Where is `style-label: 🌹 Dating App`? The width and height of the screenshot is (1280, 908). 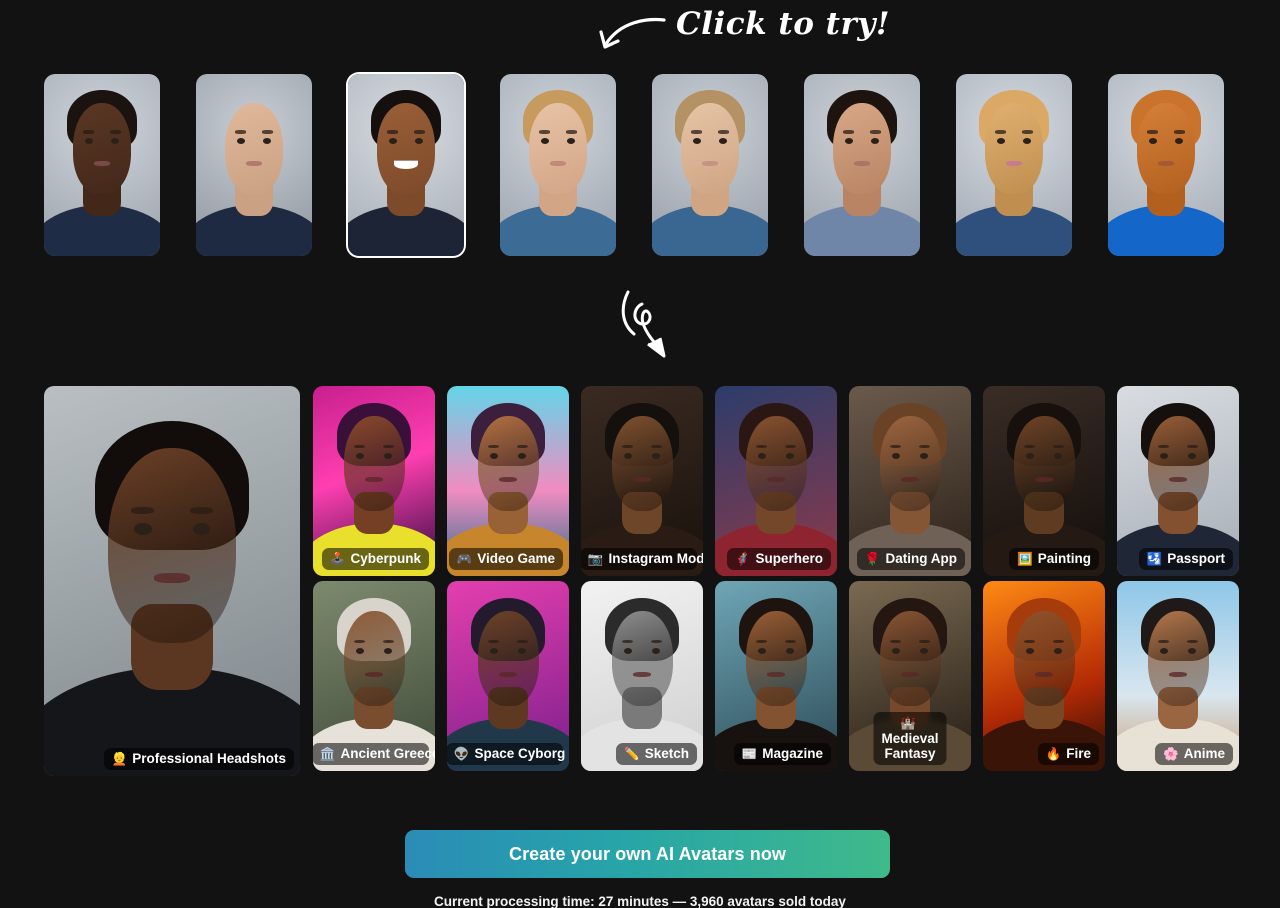
style-label: 🌹 Dating App is located at coordinates (910, 559).